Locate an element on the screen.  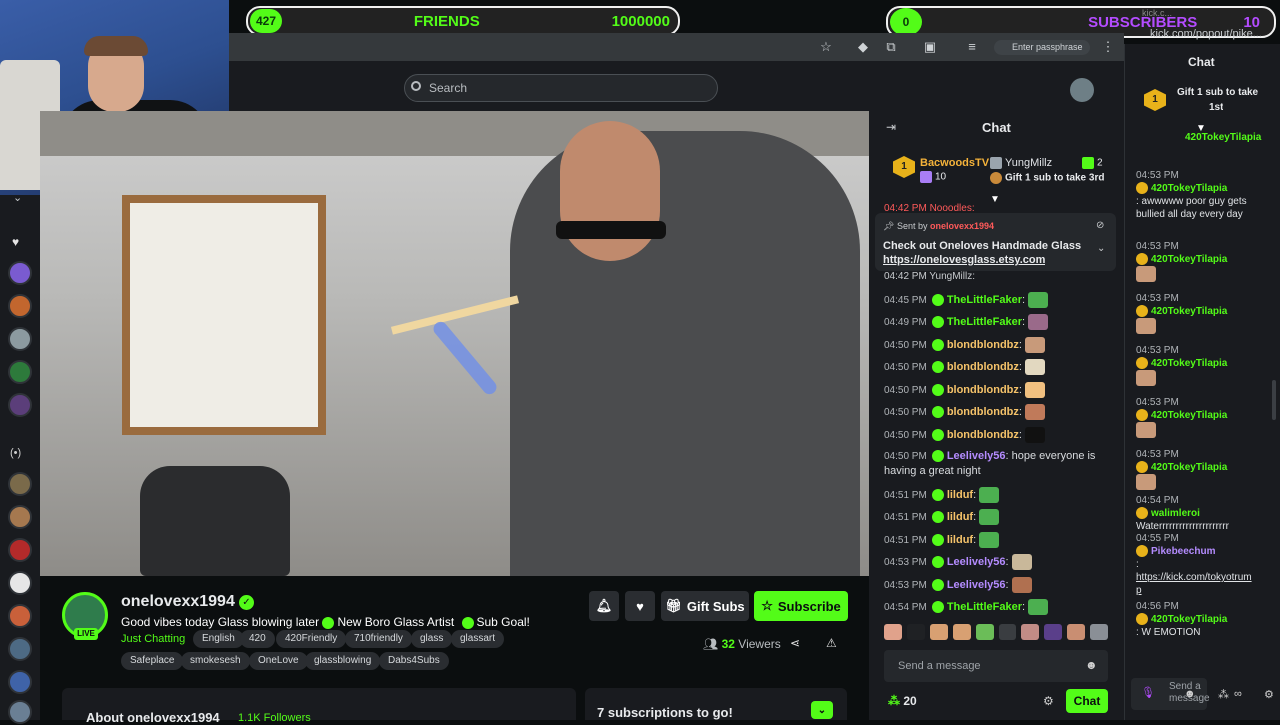
share-icon: ⋖ is located at coordinates (795, 643).